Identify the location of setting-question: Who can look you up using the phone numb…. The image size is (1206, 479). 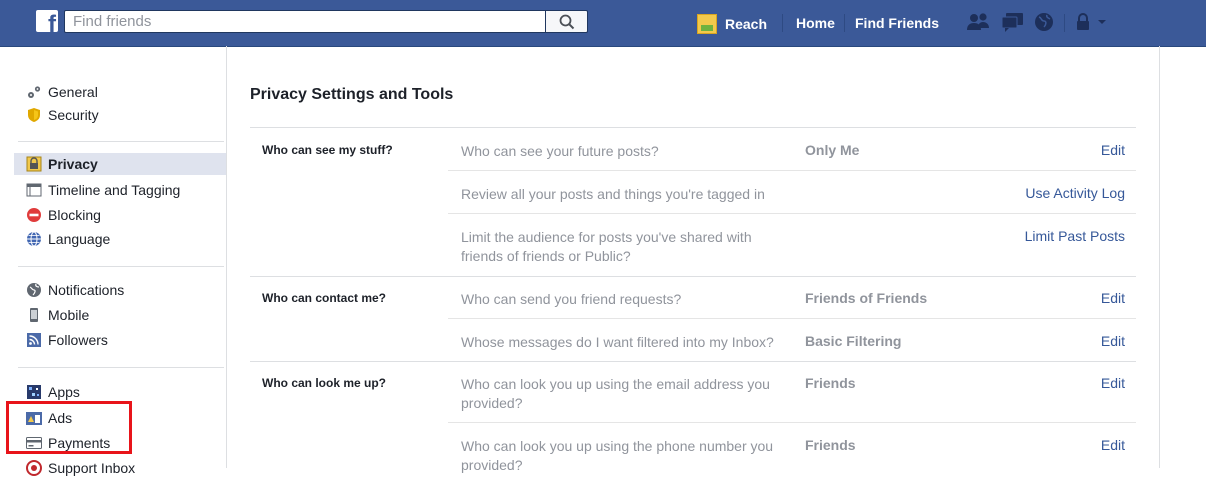
(617, 455).